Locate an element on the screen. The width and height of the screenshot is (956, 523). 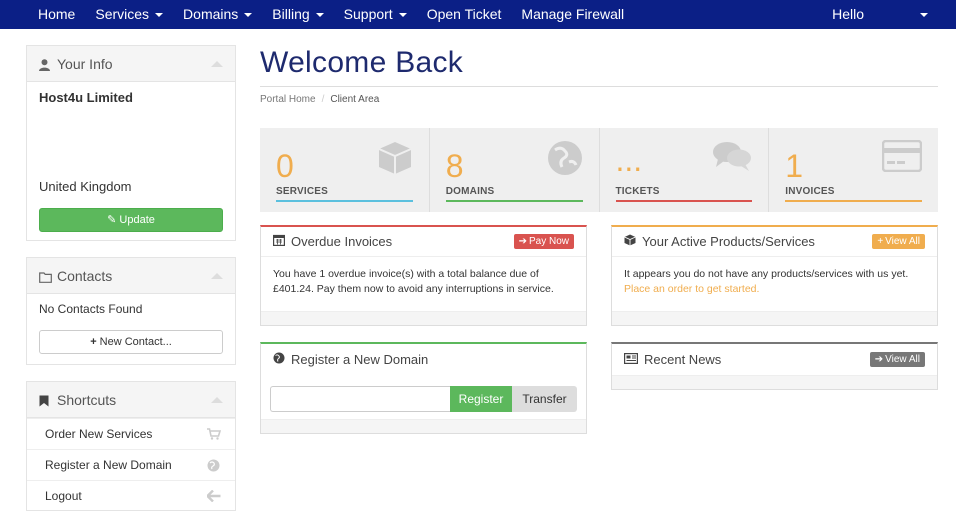
nav-manage-firewall: Manage Firewall is located at coordinates (572, 14).